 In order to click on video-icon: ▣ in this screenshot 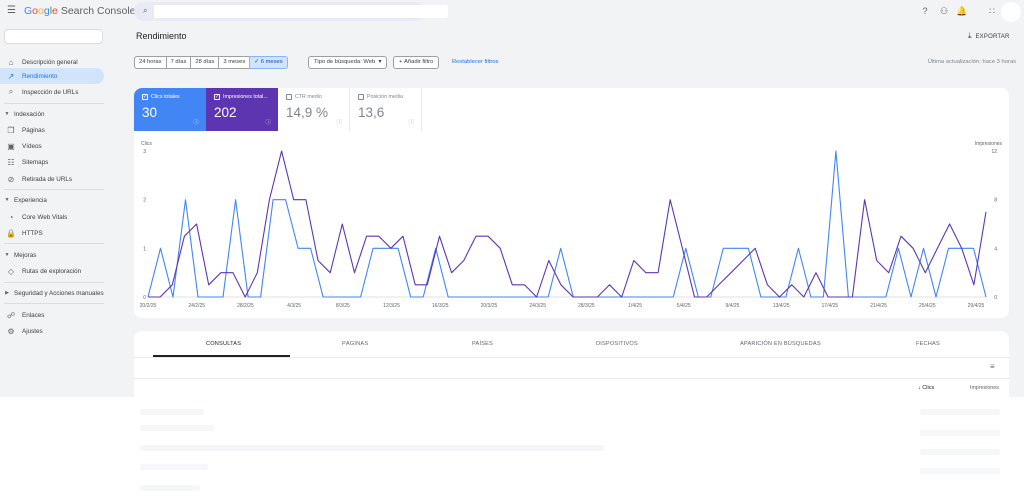, I will do `click(11, 146)`.